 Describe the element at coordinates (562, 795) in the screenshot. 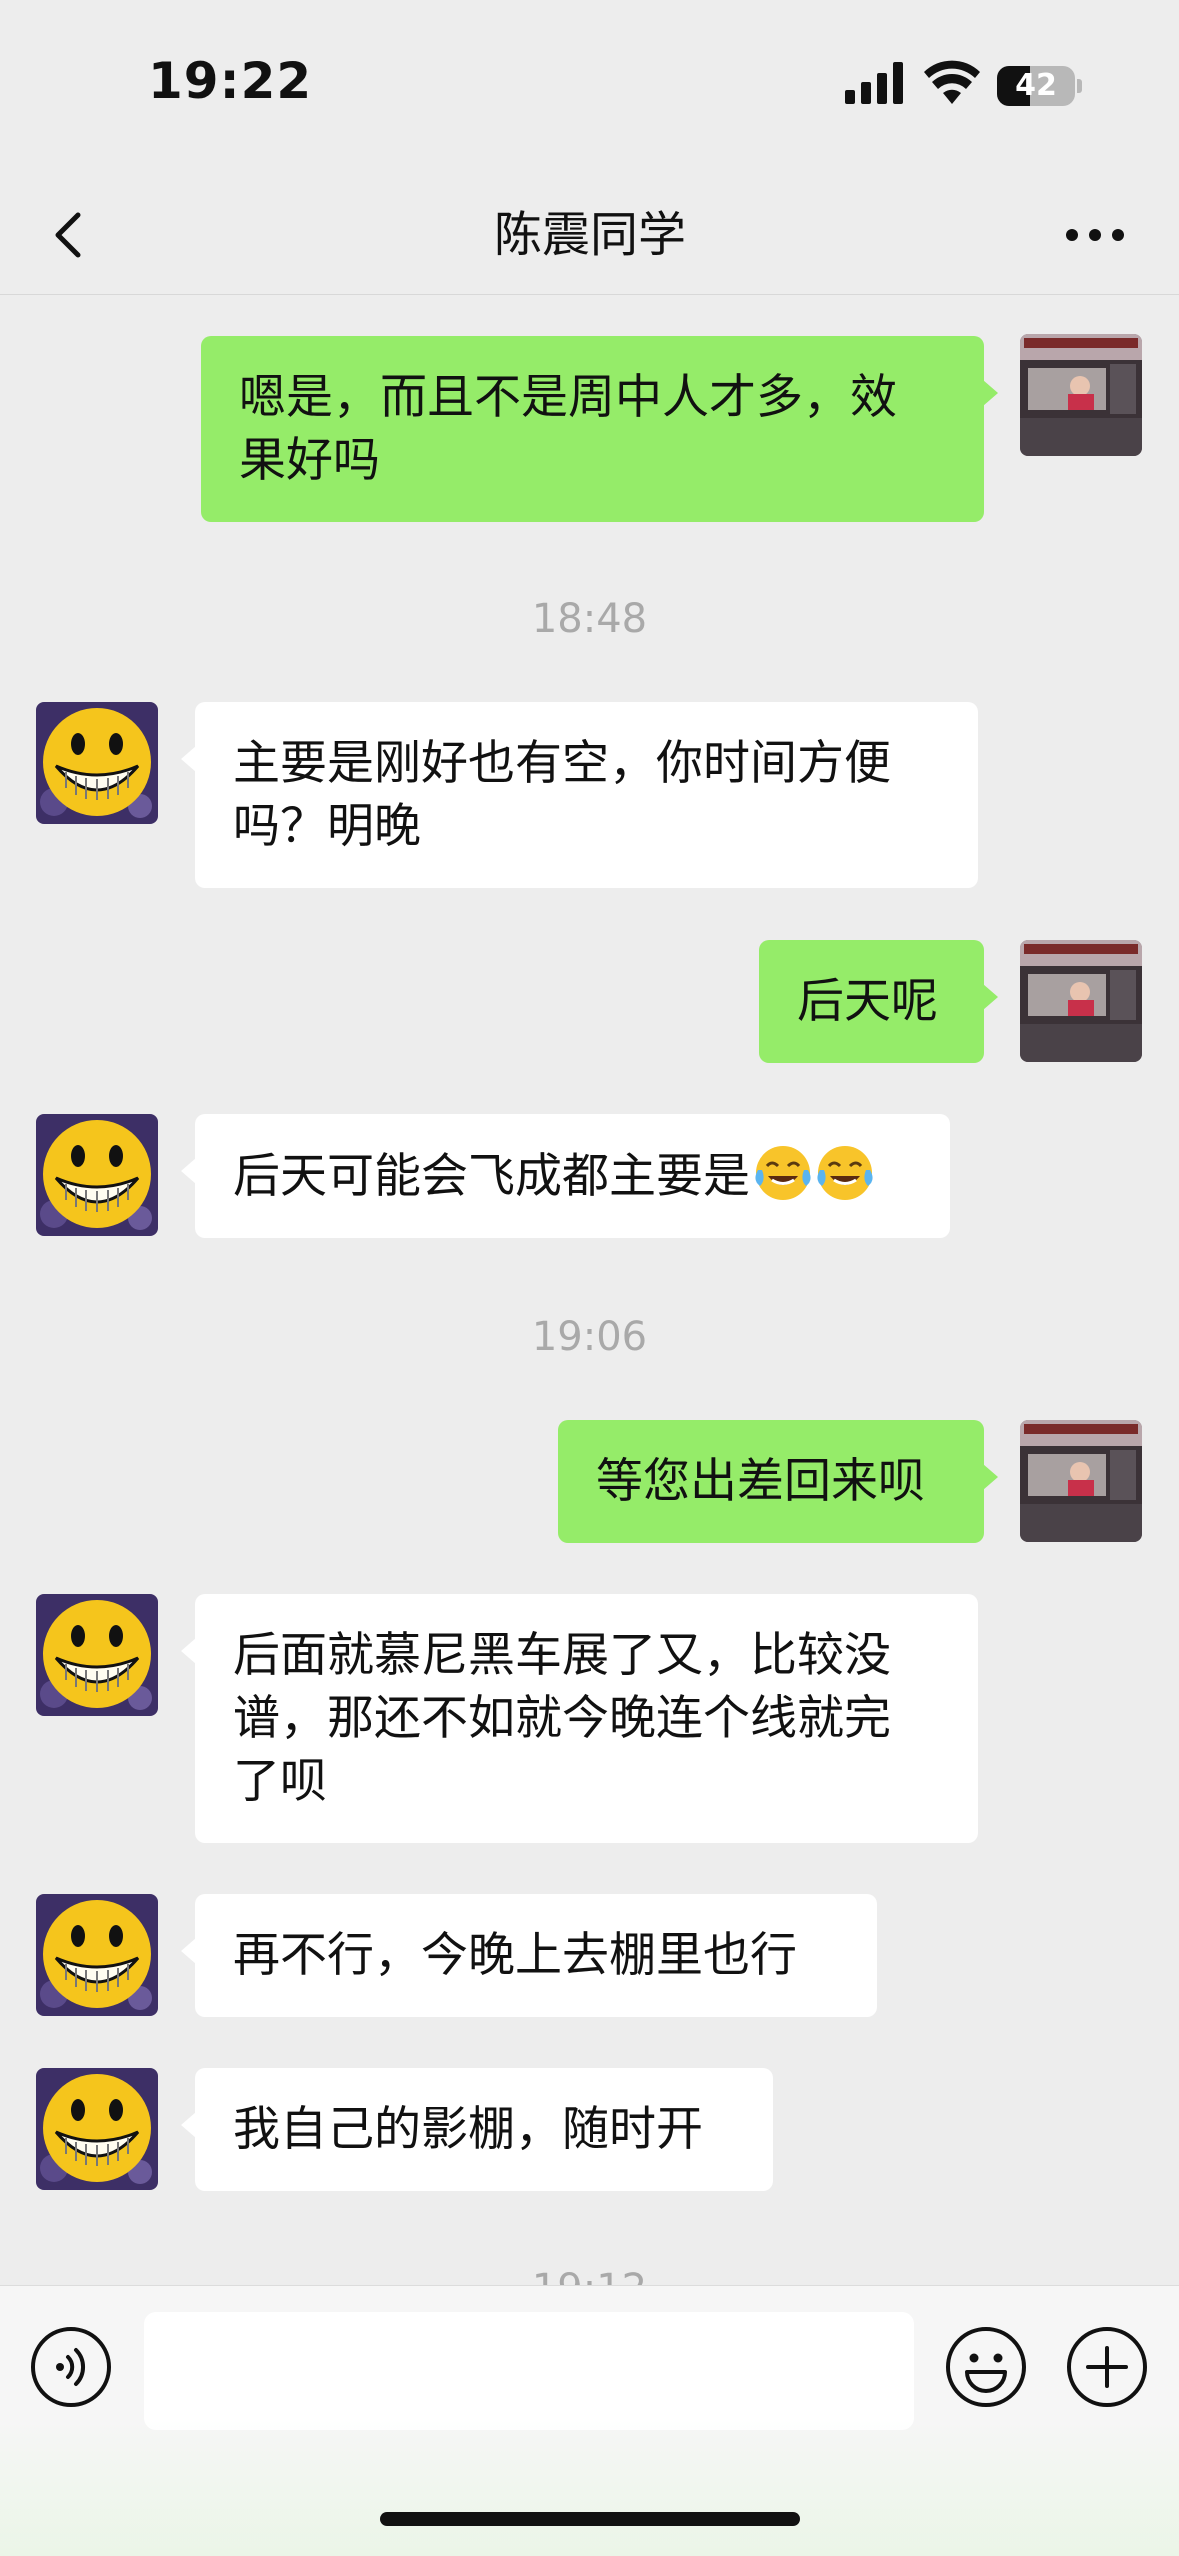

I see `message-text: 主要是刚好也有空，你时间方便 吗？明晚` at that location.